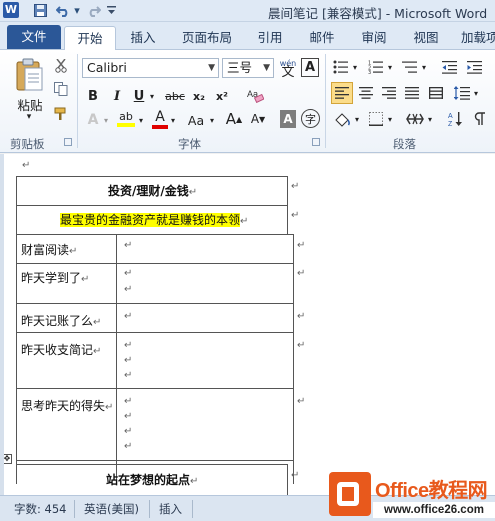  I want to click on multilevel-list-icon, so click(410, 67).